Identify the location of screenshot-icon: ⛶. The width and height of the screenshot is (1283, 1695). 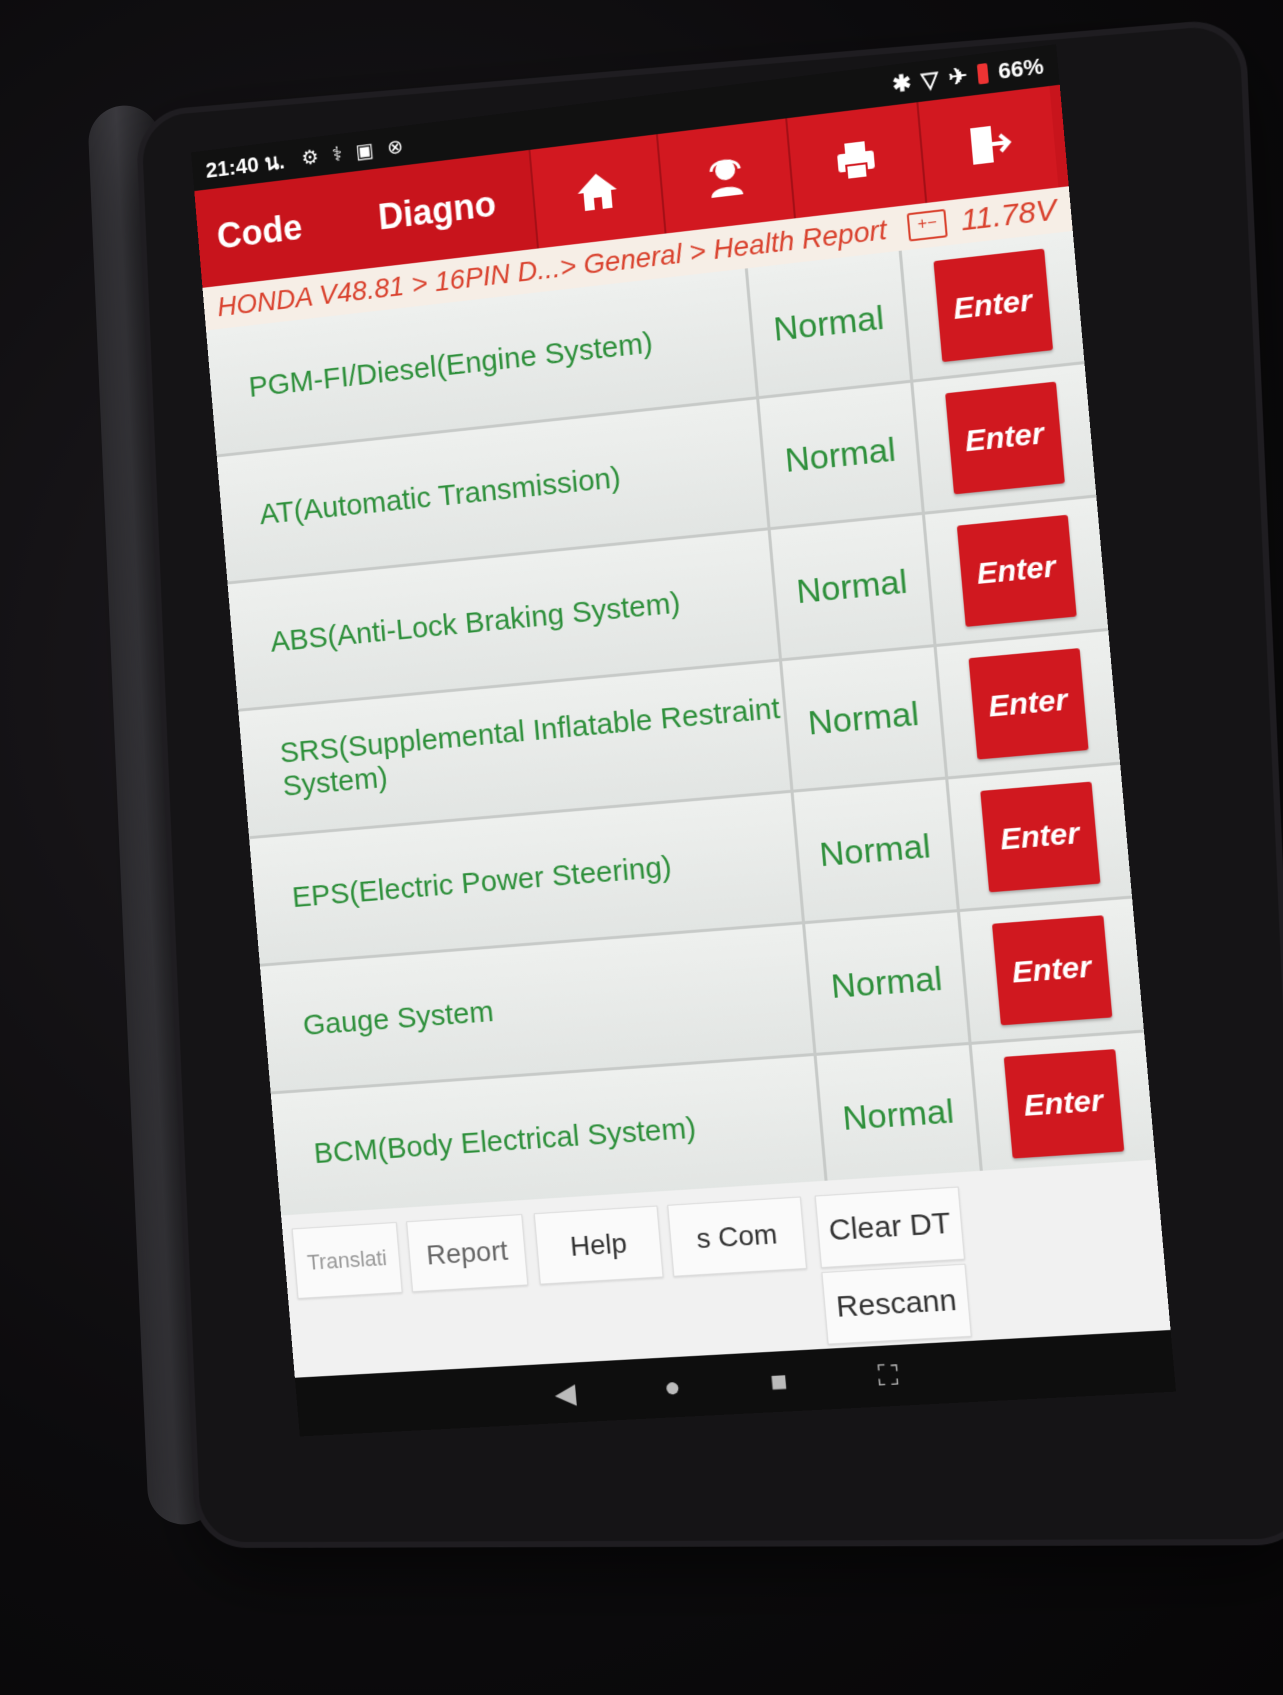
(888, 1376).